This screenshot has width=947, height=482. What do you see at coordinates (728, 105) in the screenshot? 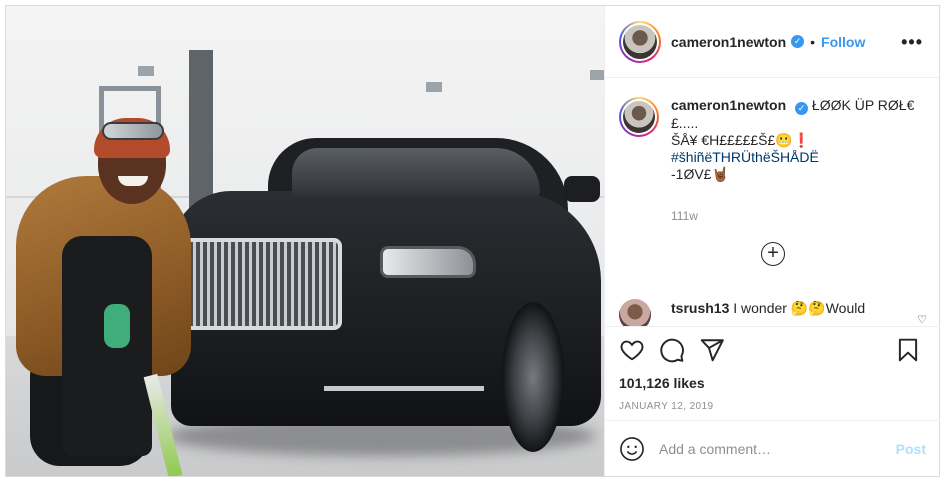
I see `caption-username: cameron1newton` at bounding box center [728, 105].